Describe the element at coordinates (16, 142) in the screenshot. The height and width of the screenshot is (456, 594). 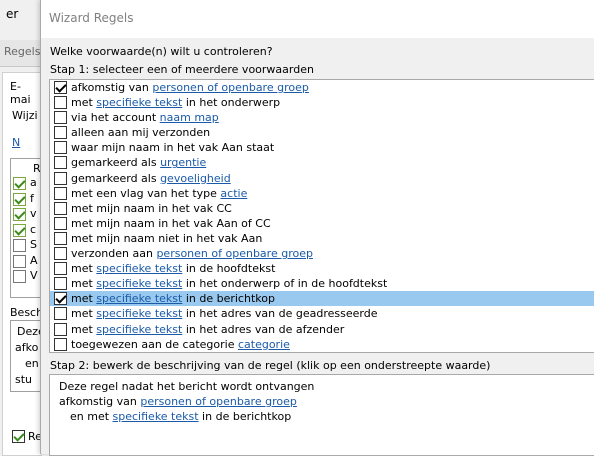
I see `background-new-rule-button: N` at that location.